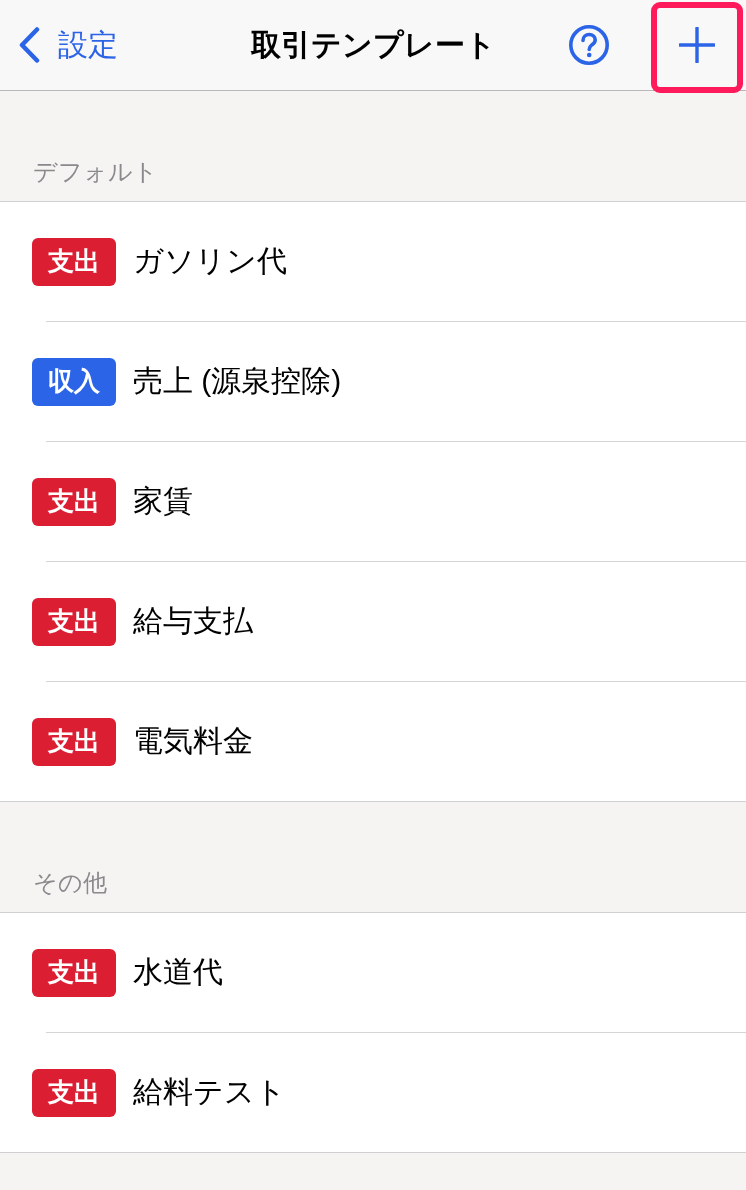 The image size is (746, 1190). Describe the element at coordinates (68, 45) in the screenshot. I see `back-button: 設定` at that location.